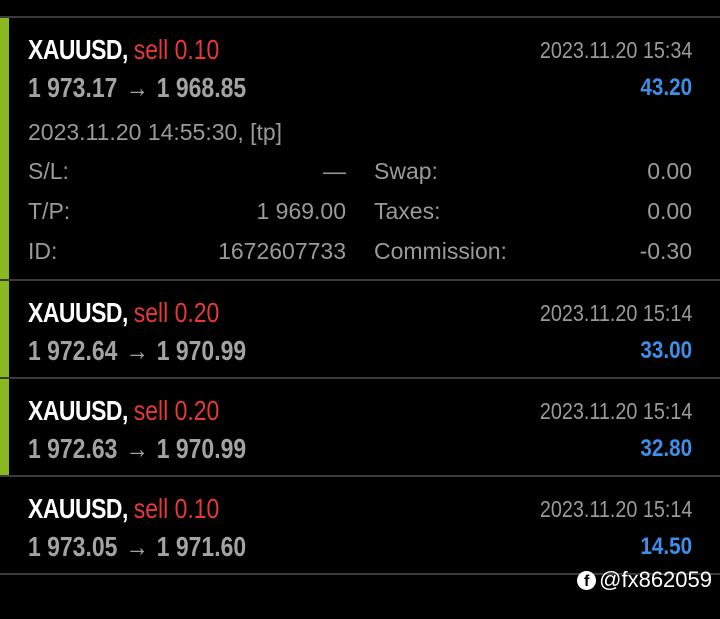 The height and width of the screenshot is (619, 720). What do you see at coordinates (49, 211) in the screenshot?
I see `tp-label: T/P:` at bounding box center [49, 211].